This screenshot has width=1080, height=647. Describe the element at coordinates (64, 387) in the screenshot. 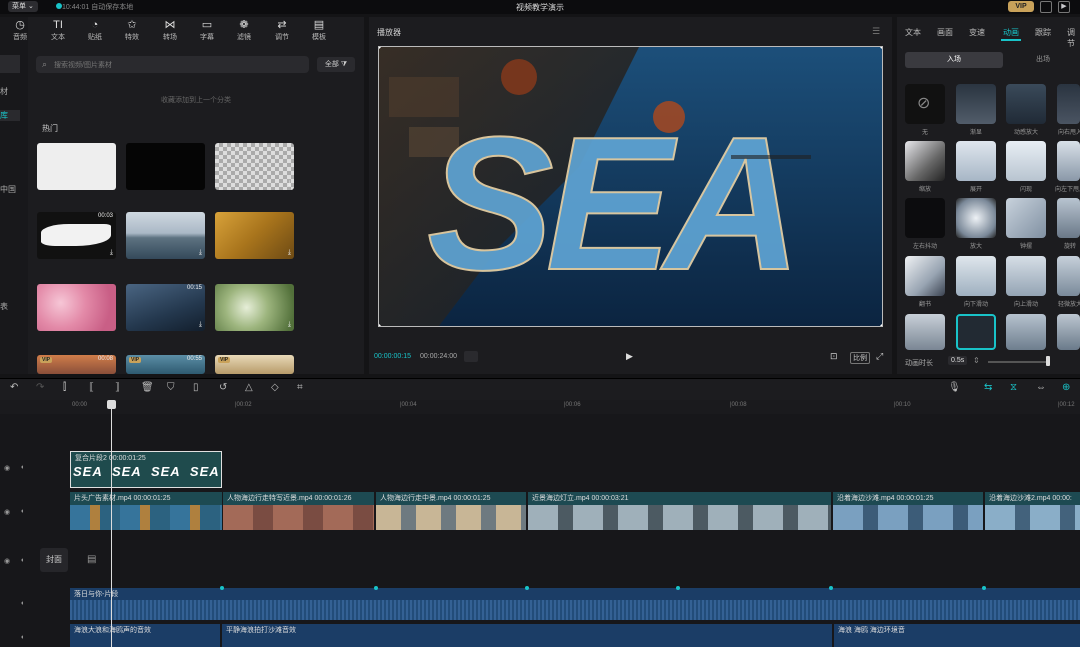

I see `split-icon: ⫿` at that location.